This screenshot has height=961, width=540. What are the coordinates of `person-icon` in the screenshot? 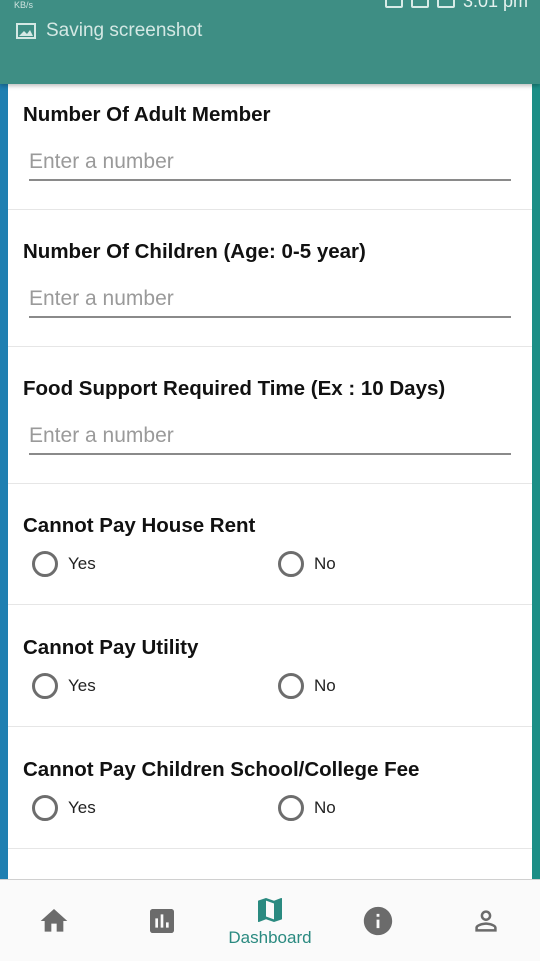 It's located at (486, 920).